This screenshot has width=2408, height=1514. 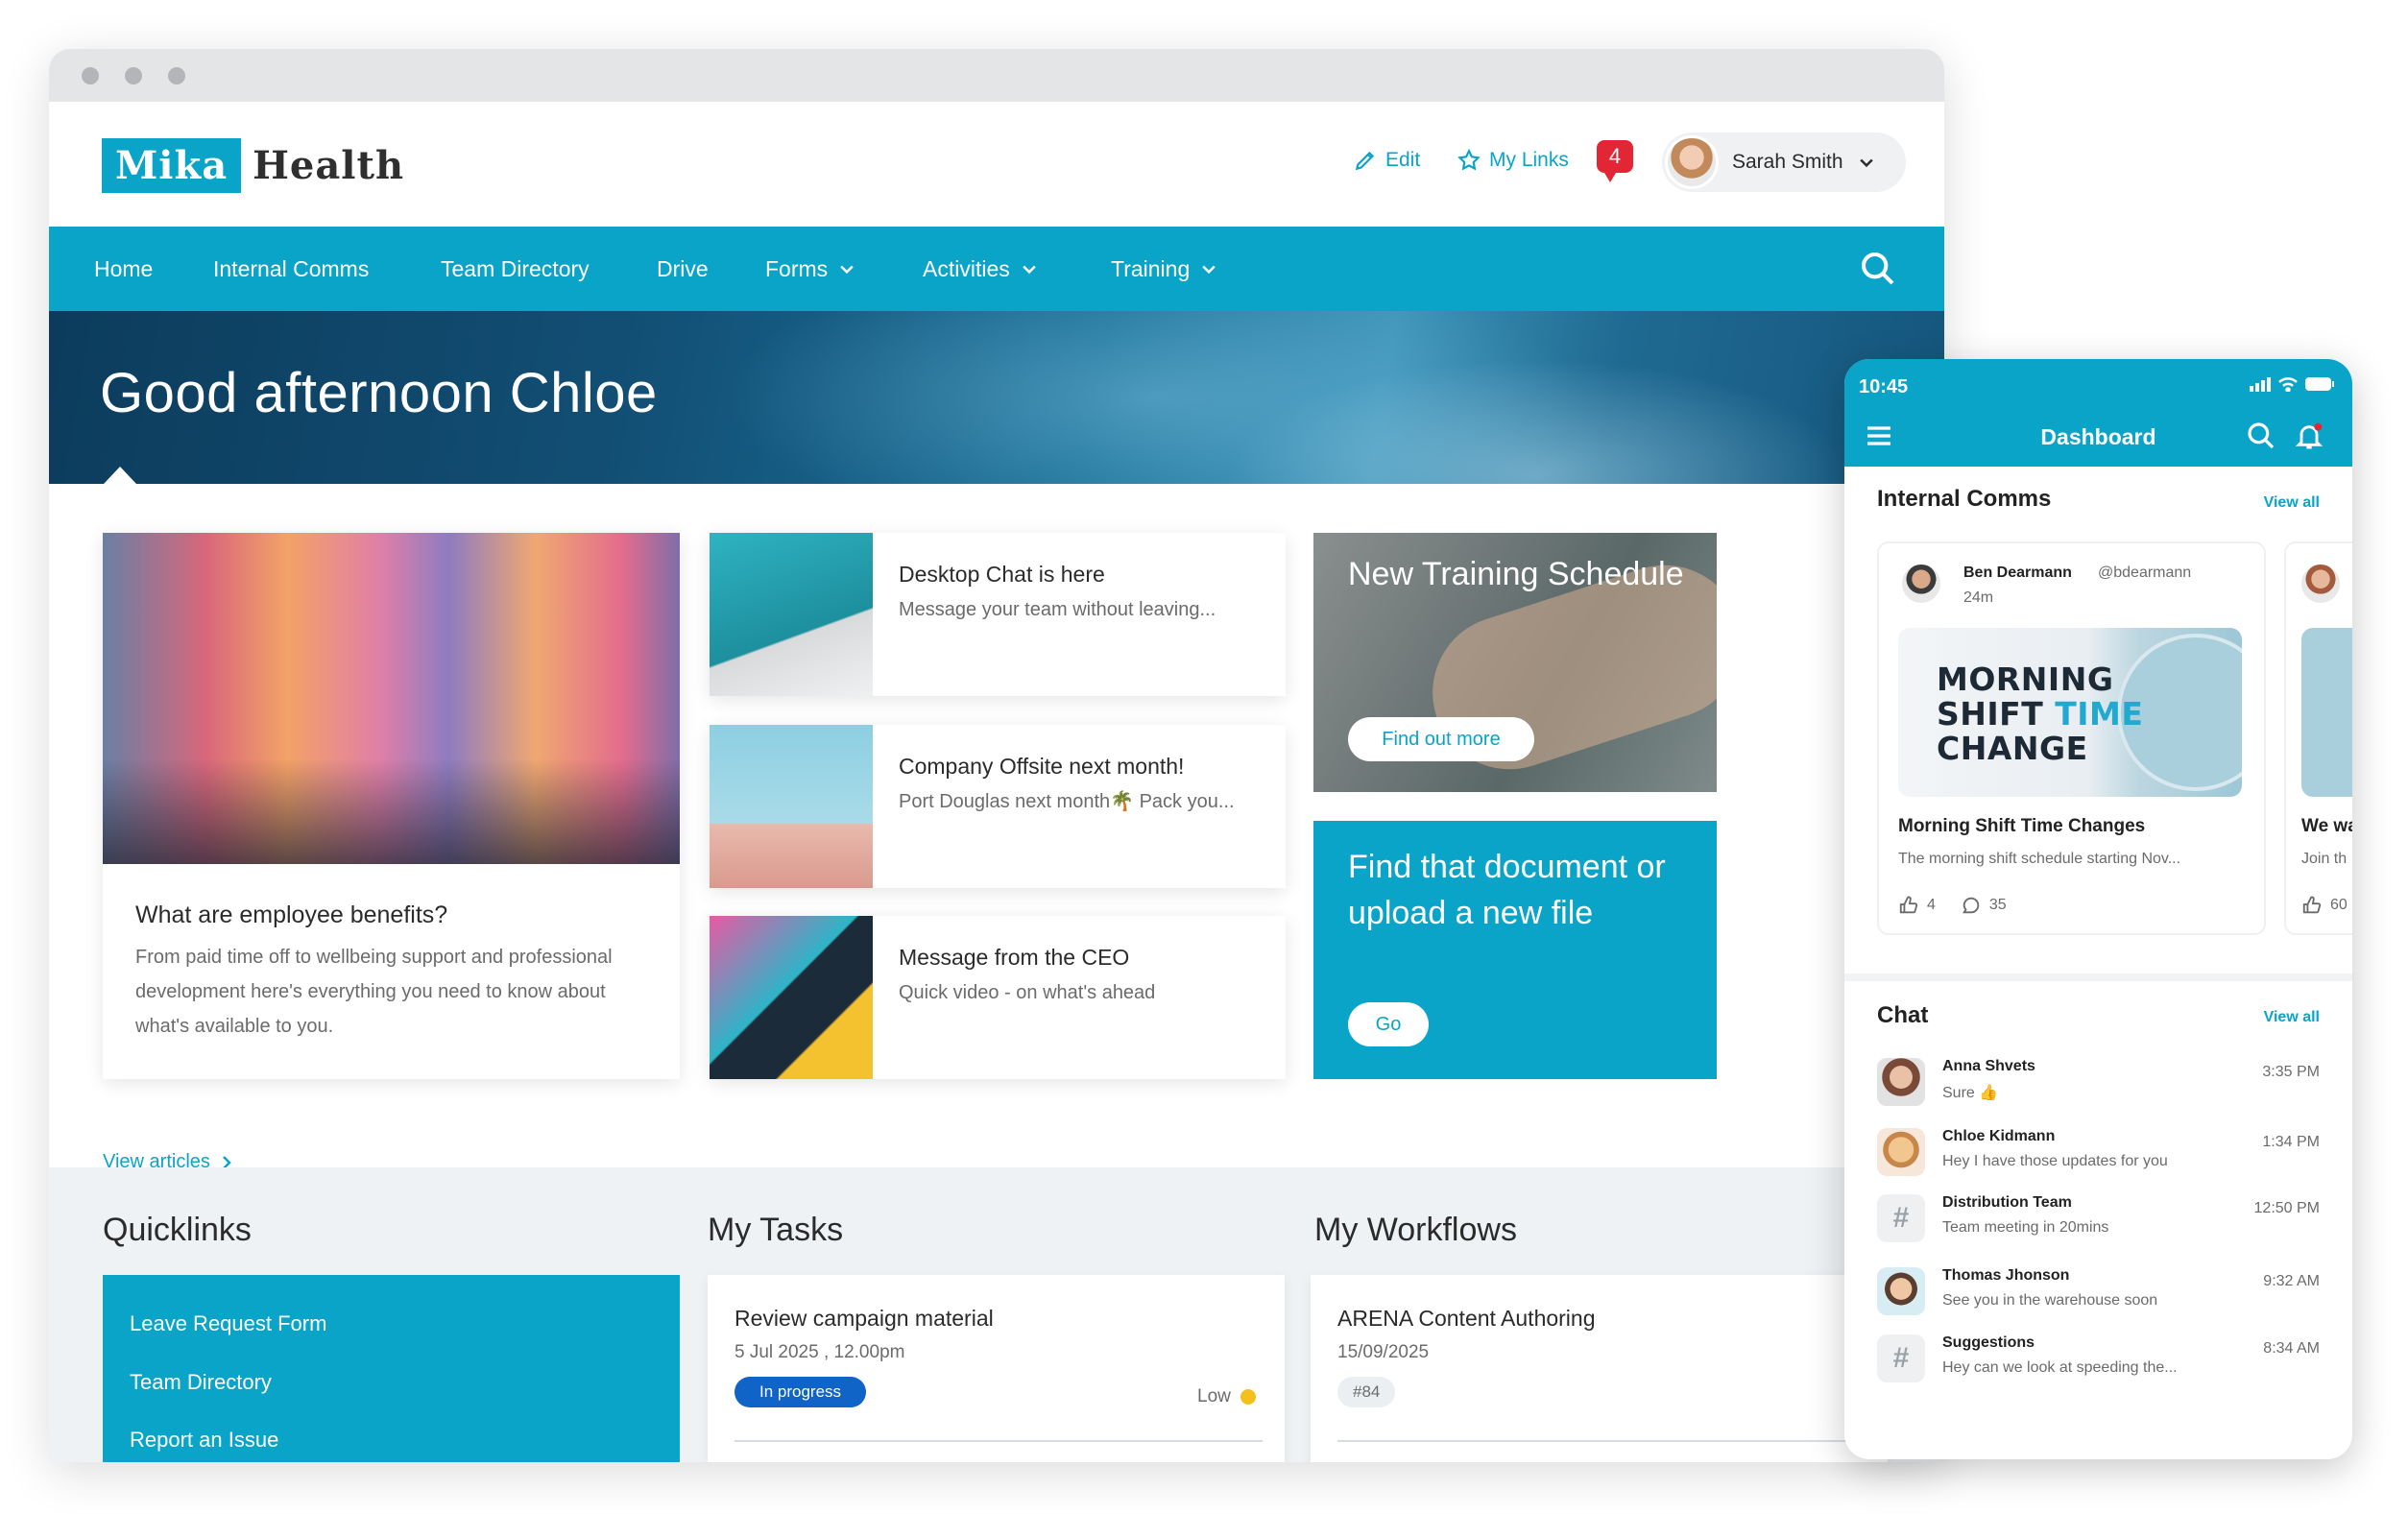 I want to click on workflow-tag: #84, so click(x=1366, y=1392).